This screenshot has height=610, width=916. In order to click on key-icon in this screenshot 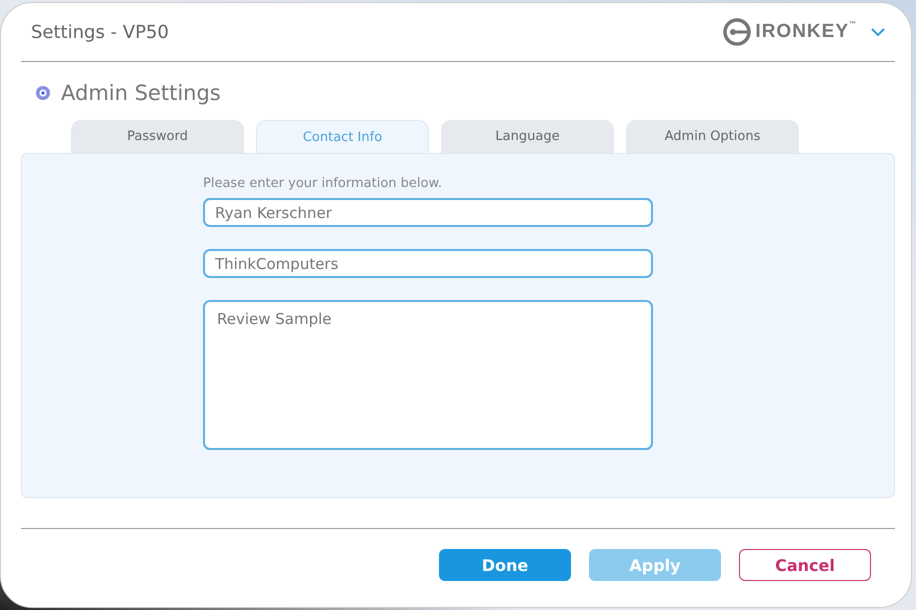, I will do `click(737, 32)`.